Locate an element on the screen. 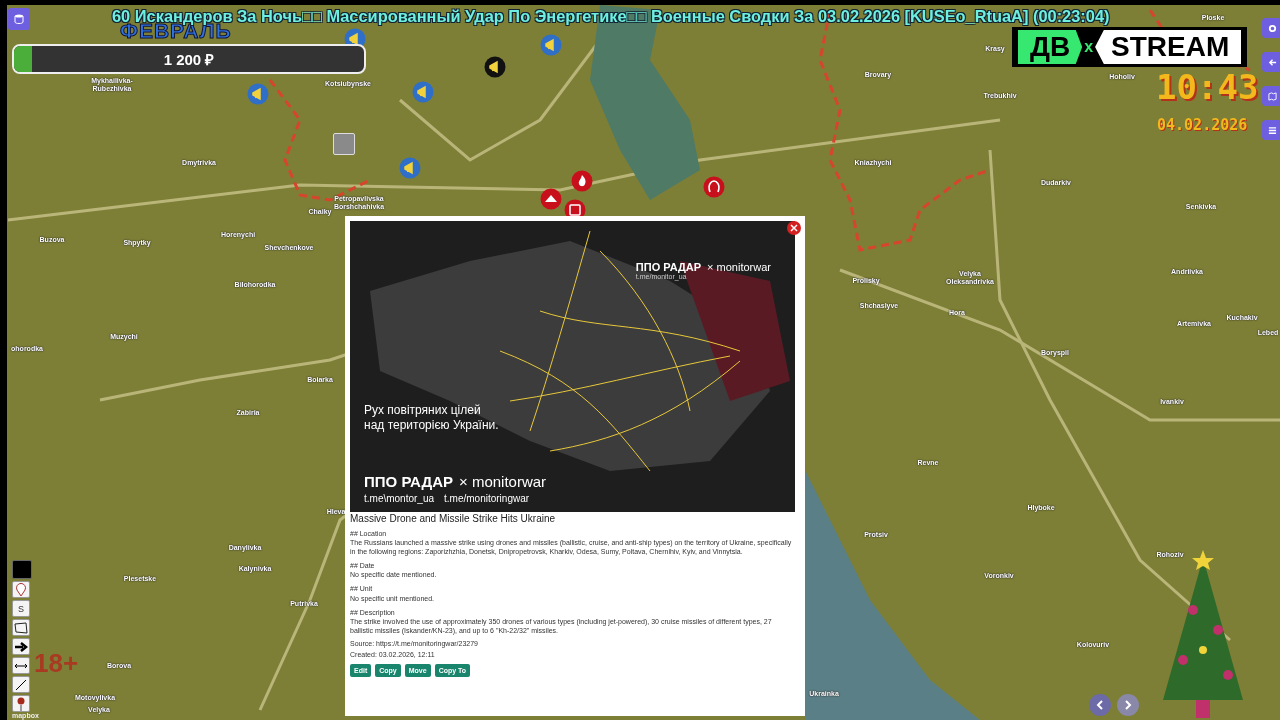  measure-tool-button is located at coordinates (21, 665).